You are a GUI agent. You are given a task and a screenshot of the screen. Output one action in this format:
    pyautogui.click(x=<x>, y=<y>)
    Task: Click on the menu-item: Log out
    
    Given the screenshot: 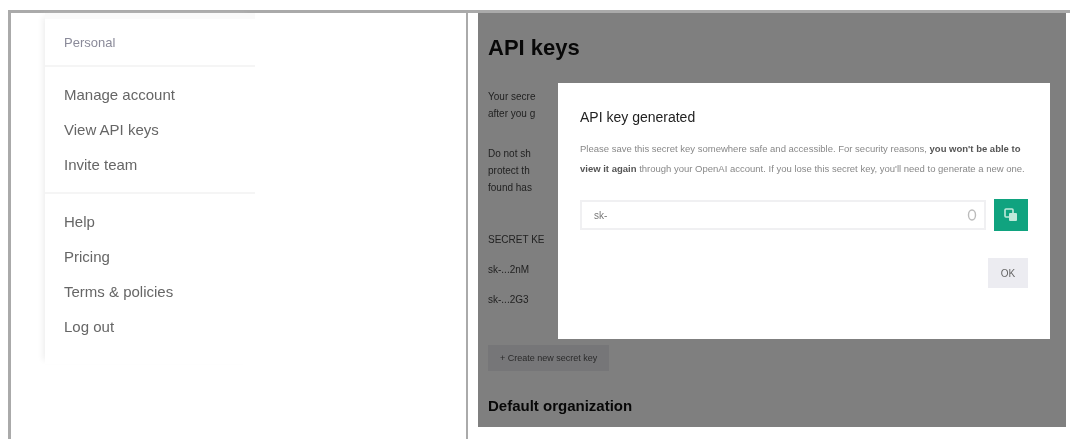 What is the action you would take?
    pyautogui.click(x=150, y=326)
    